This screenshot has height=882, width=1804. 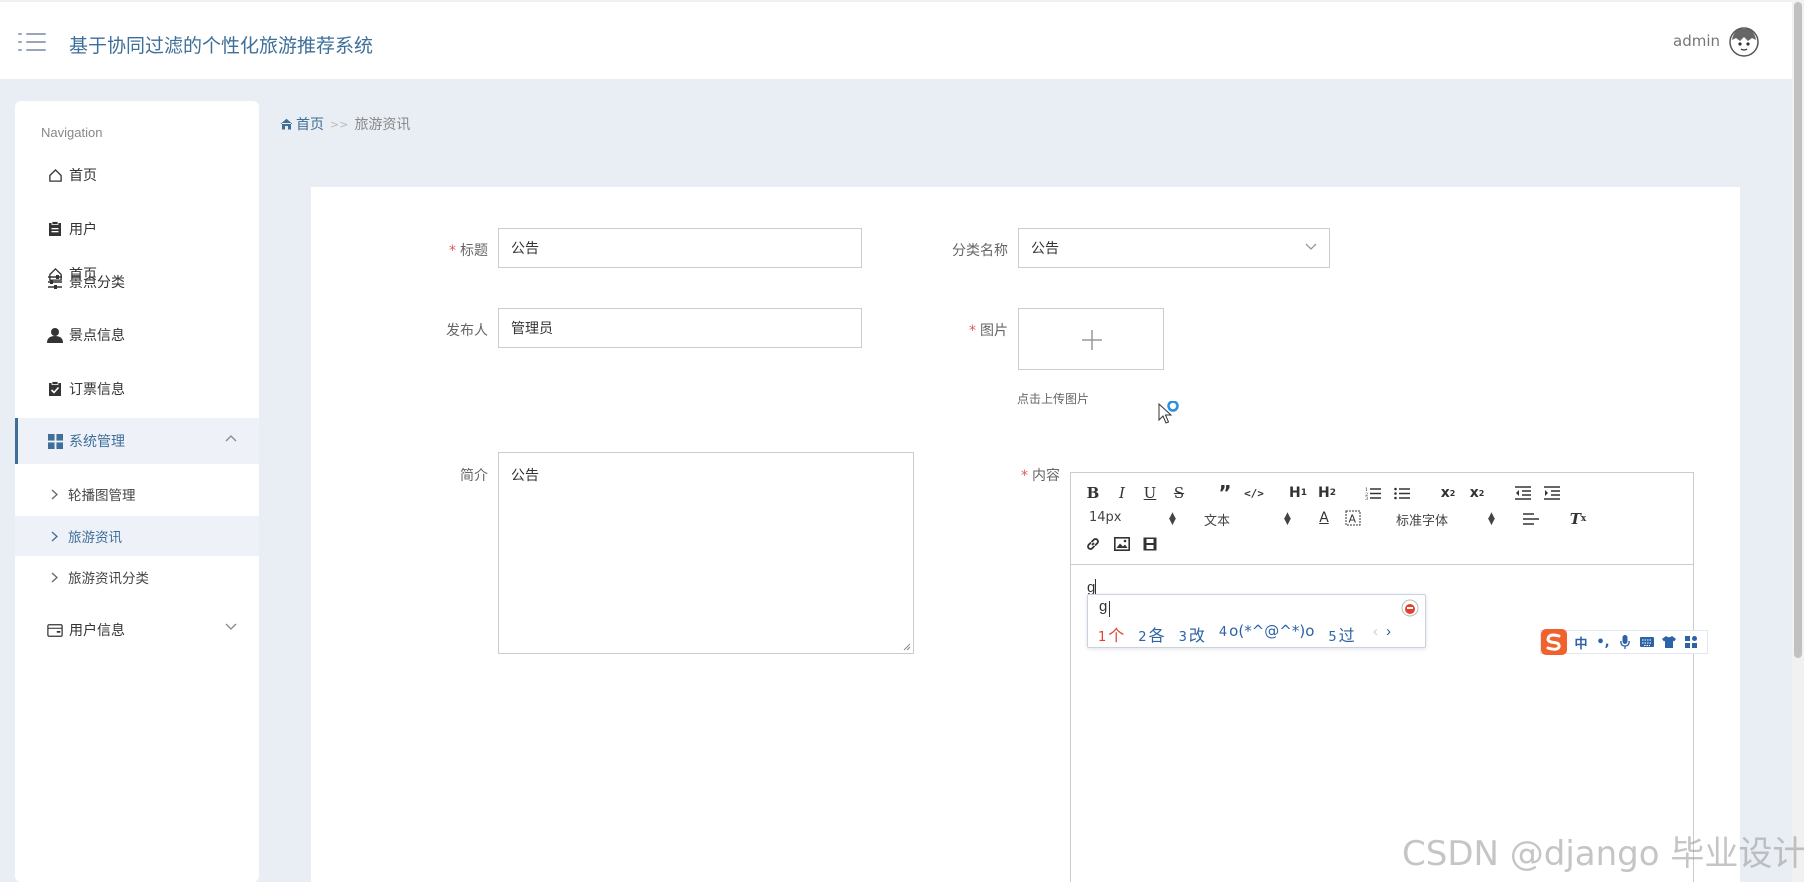 I want to click on ime-candidate: 3改, so click(x=1192, y=634).